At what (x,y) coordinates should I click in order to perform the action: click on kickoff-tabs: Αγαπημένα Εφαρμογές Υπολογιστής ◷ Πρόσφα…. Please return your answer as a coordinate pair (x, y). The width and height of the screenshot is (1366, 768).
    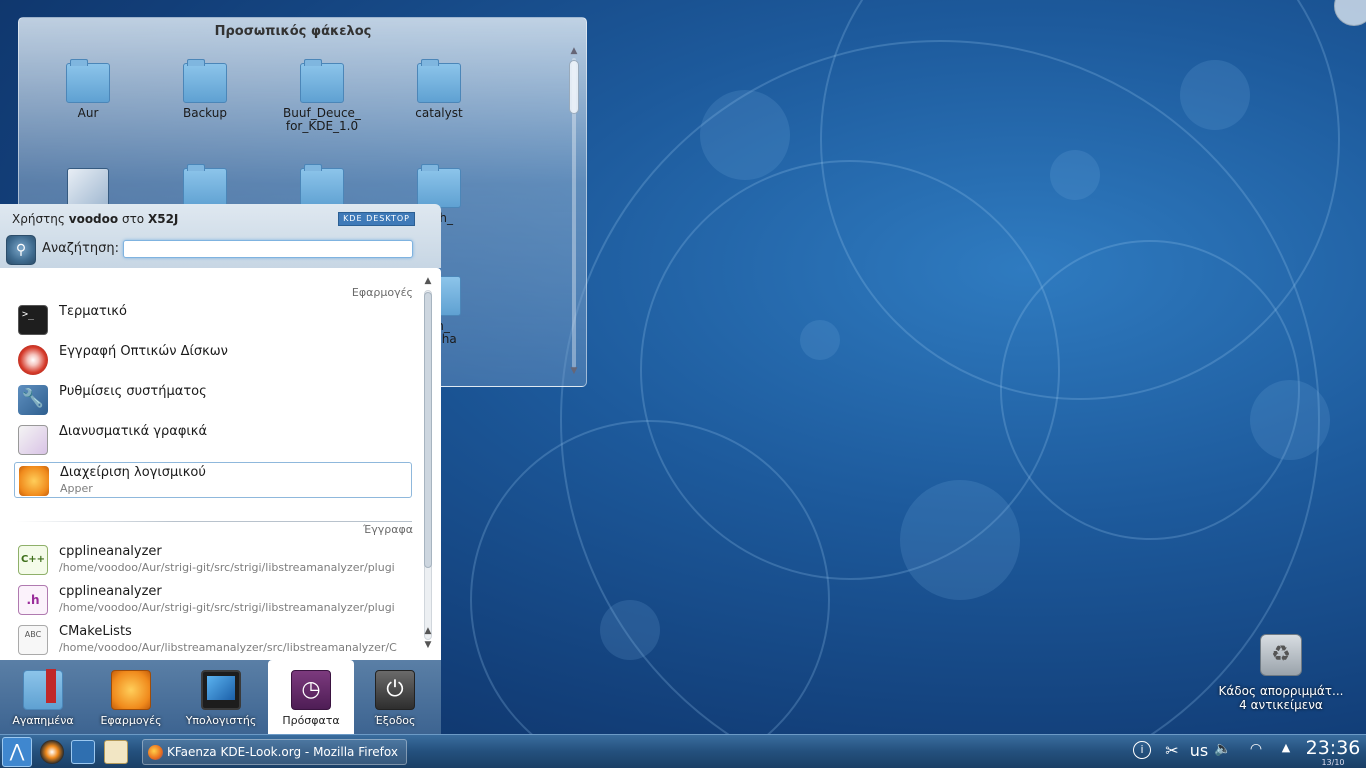
    Looking at the image, I should click on (220, 697).